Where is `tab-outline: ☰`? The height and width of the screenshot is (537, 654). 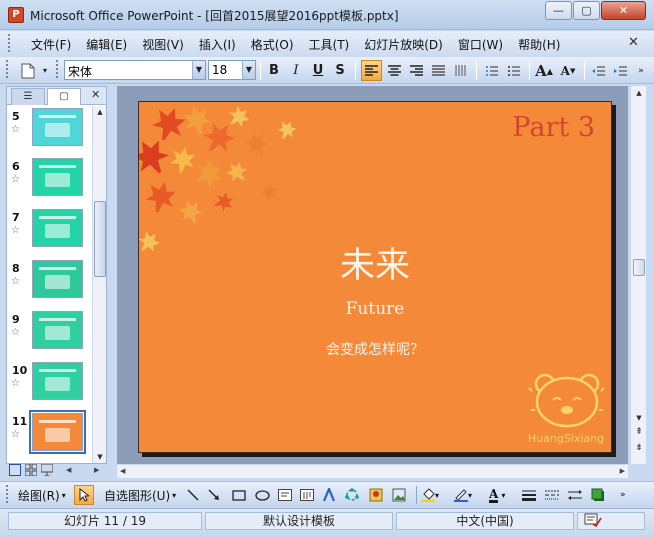
tab-outline: ☰ is located at coordinates (28, 96).